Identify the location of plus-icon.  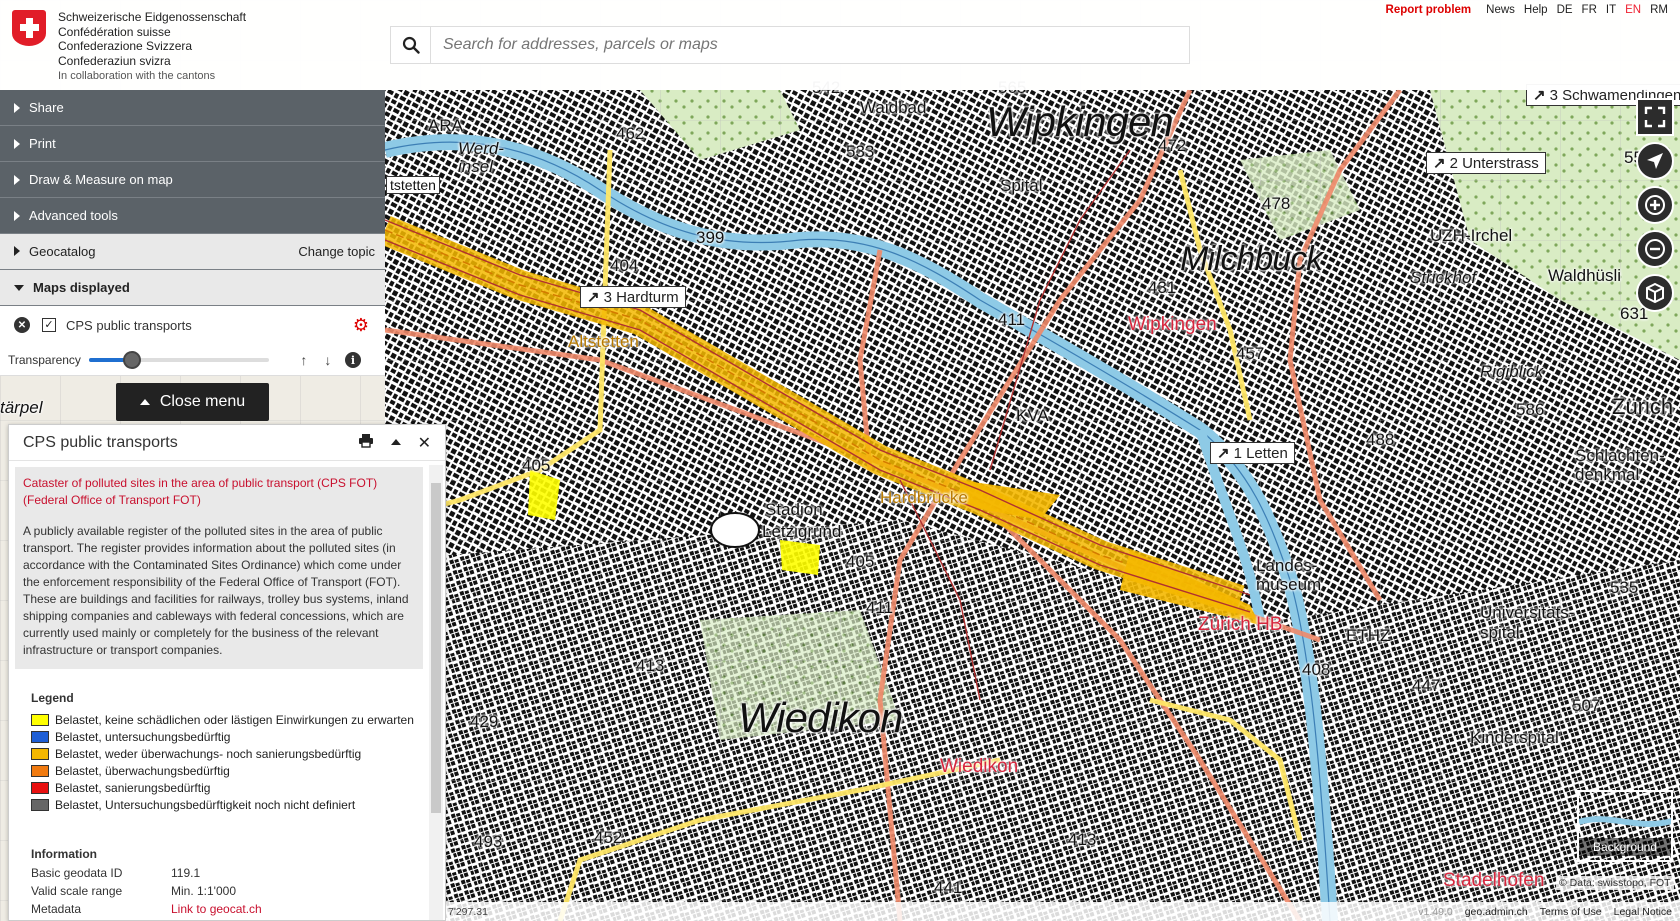
(1655, 205).